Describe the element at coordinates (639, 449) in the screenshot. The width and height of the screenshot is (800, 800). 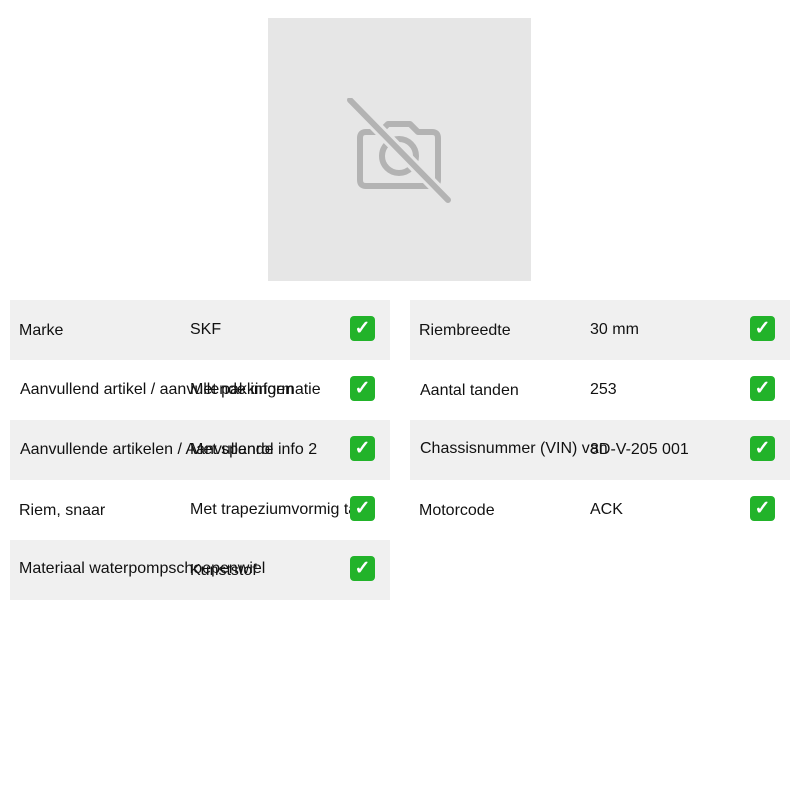
I see `spec-value: 8D-V-205 001` at that location.